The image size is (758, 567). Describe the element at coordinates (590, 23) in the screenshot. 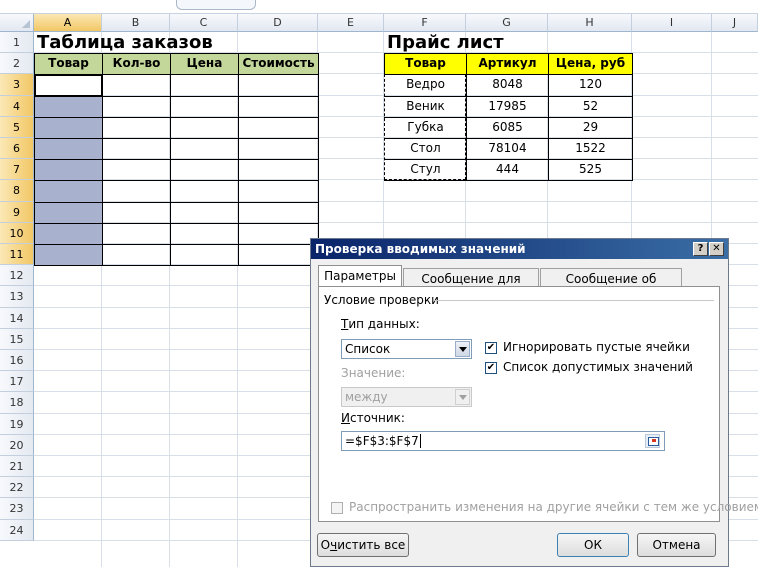

I see `column-header-h: H` at that location.